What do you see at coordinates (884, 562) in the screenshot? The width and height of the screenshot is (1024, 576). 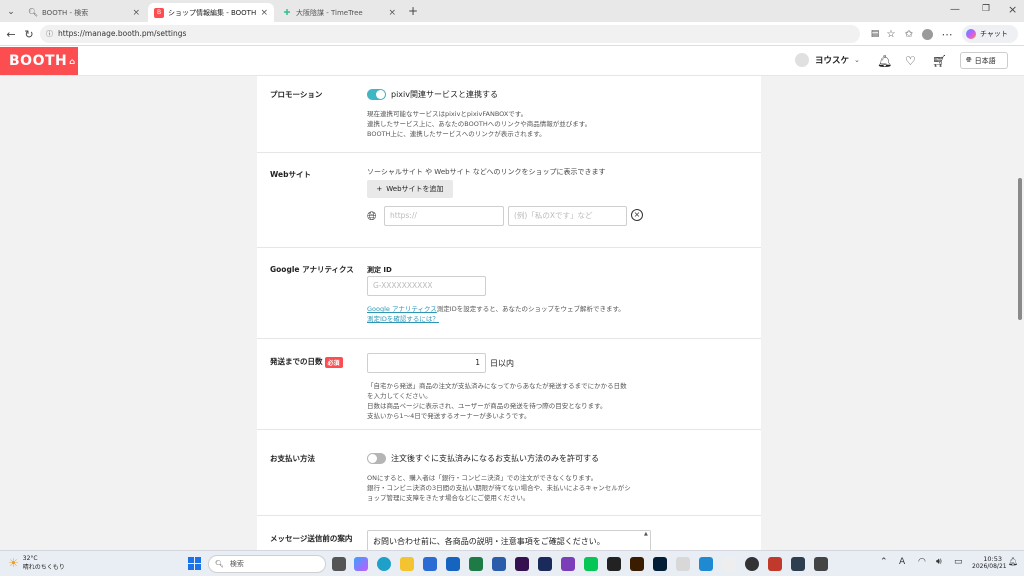 I see `chevron-up-icon: ⌃` at bounding box center [884, 562].